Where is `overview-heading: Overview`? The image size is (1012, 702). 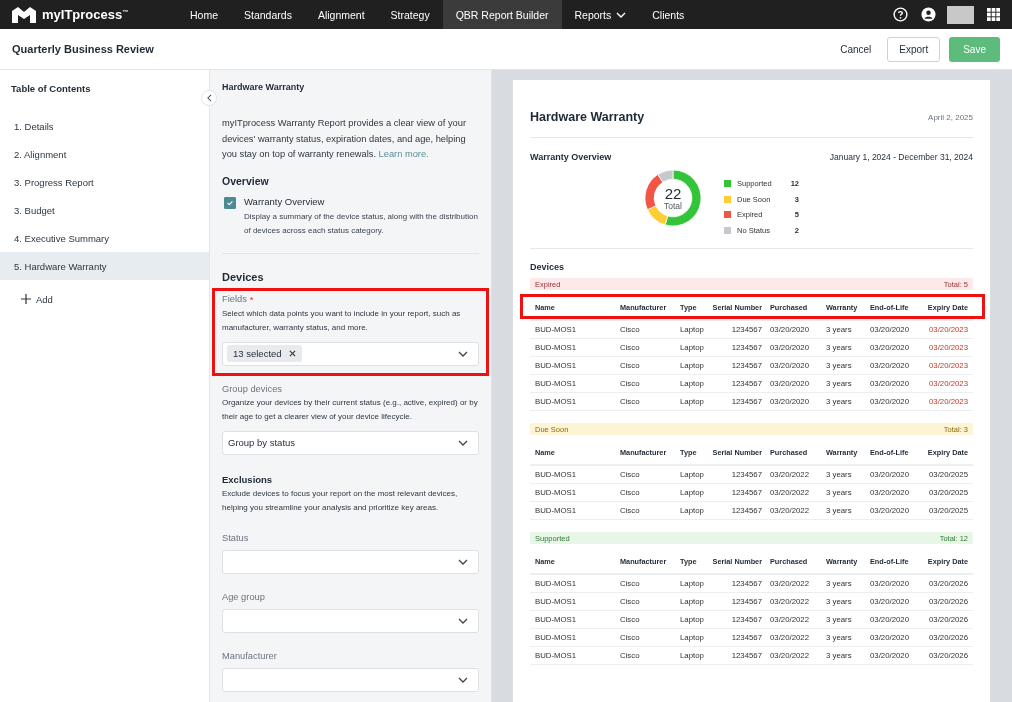
overview-heading: Overview is located at coordinates (246, 180).